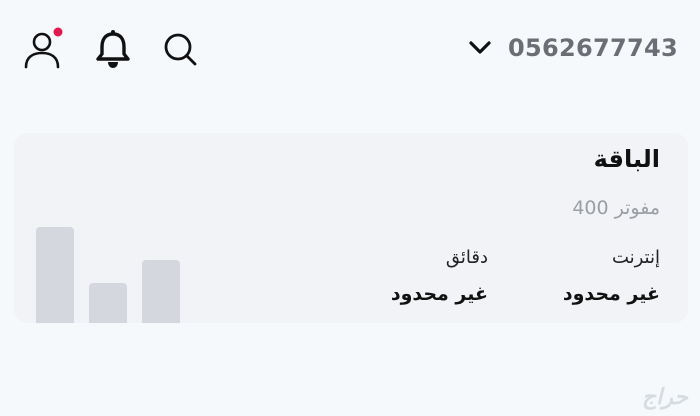  I want to click on search-button, so click(179, 49).